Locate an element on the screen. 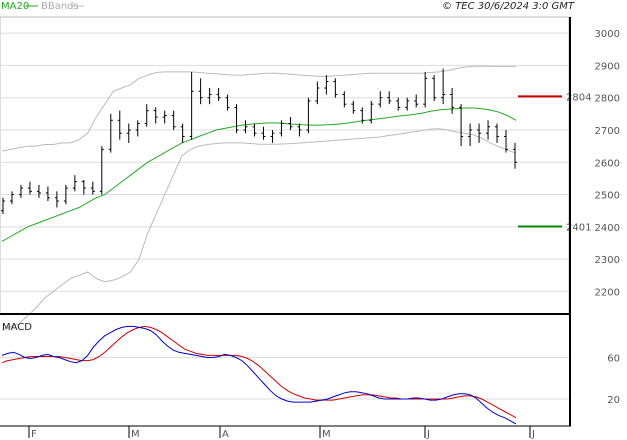 The image size is (627, 440). x-tick-label: F is located at coordinates (34, 434).